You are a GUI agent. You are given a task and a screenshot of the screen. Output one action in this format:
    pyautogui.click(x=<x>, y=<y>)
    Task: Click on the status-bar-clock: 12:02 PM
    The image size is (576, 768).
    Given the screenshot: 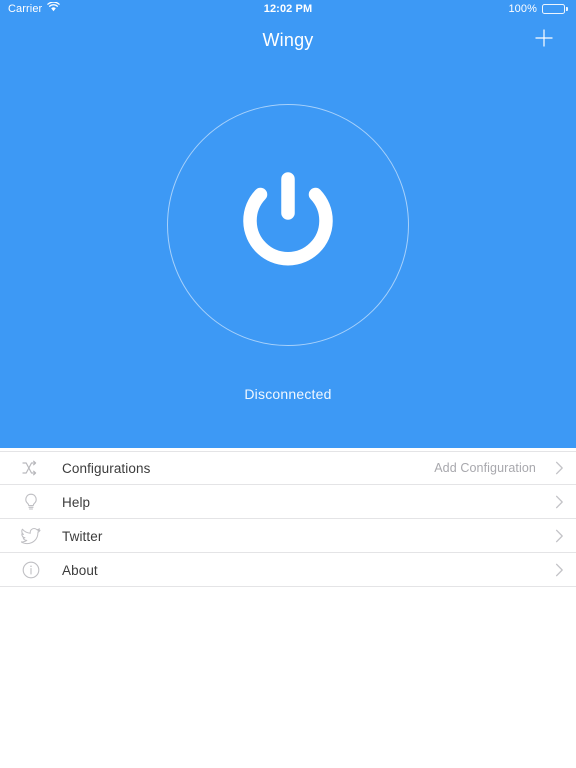 What is the action you would take?
    pyautogui.click(x=288, y=9)
    